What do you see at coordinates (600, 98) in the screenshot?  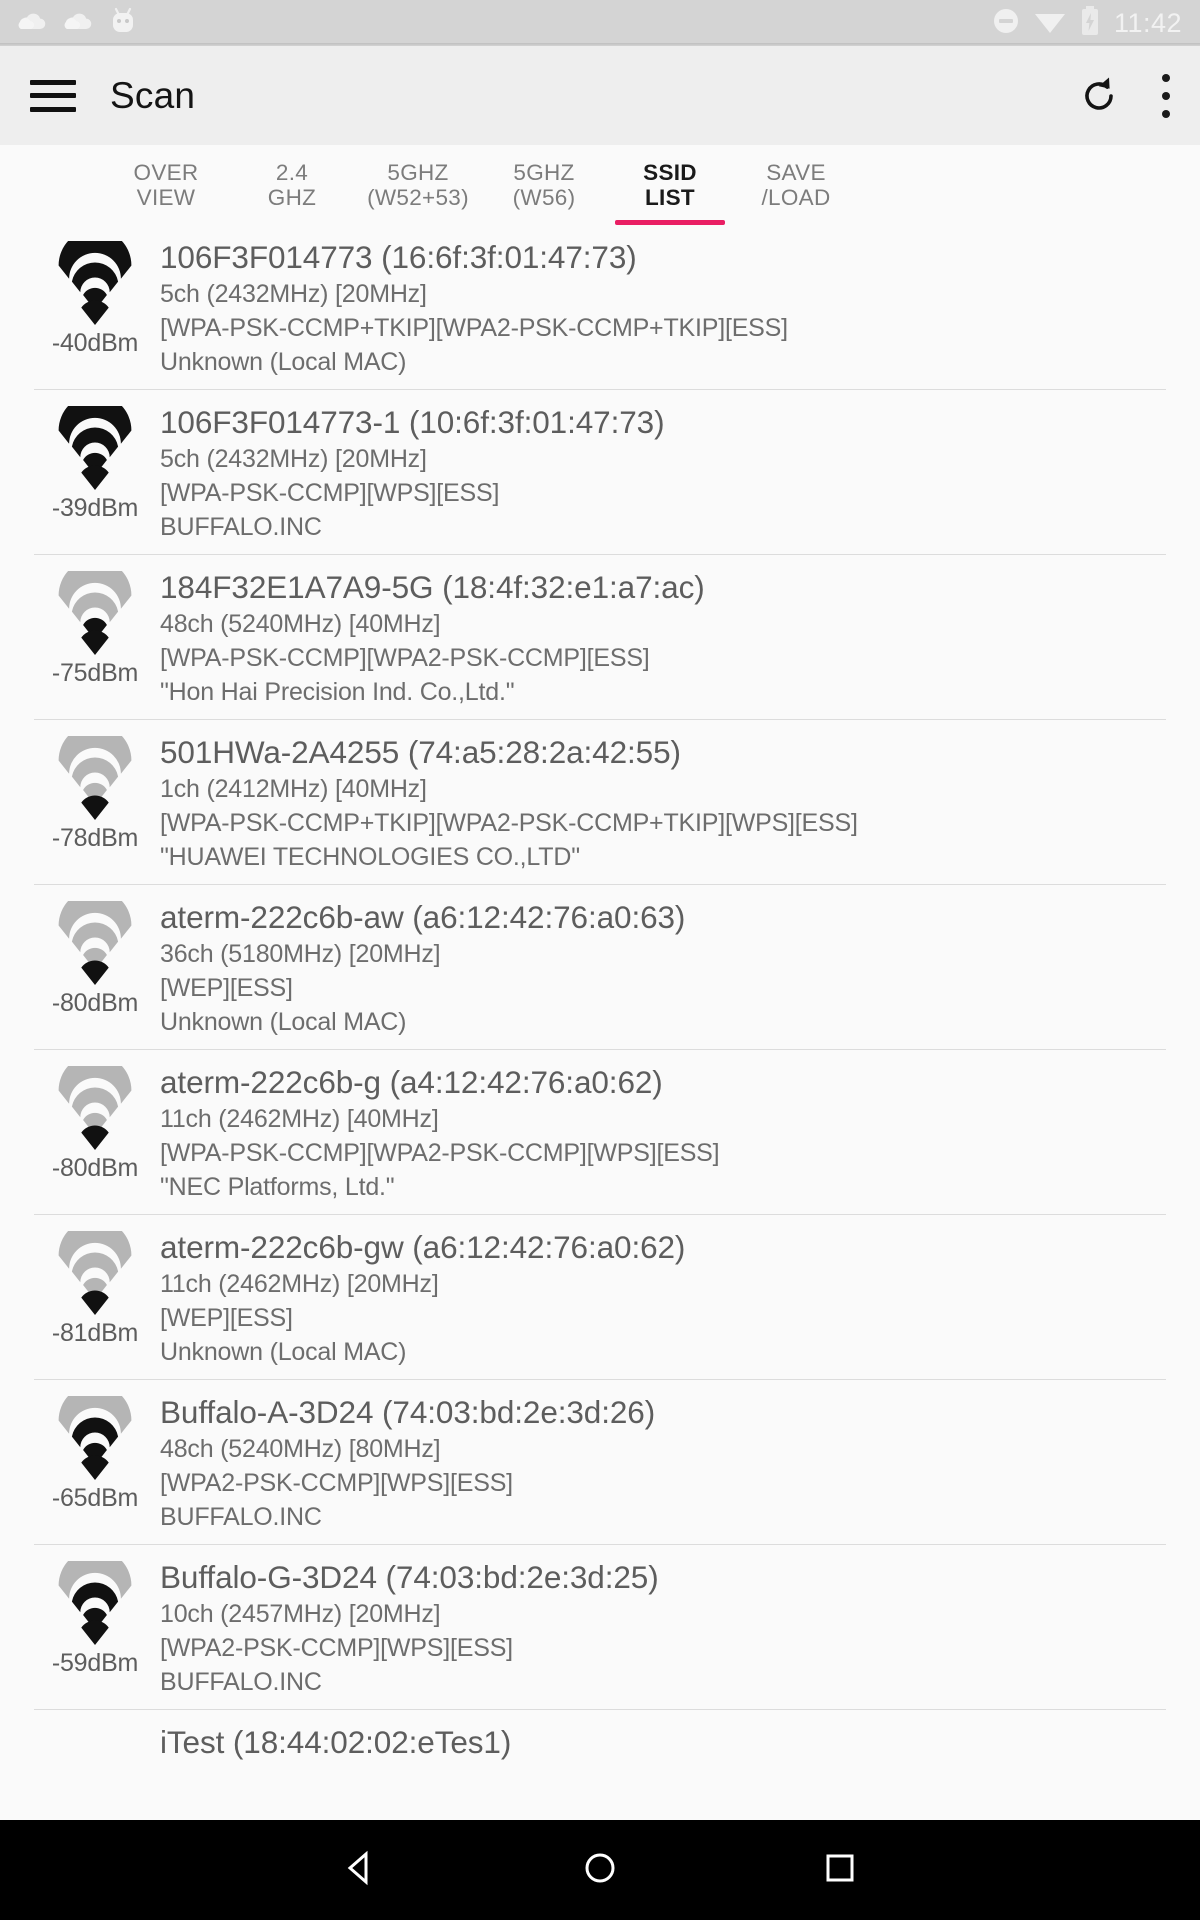 I see `app-bar: Scan` at bounding box center [600, 98].